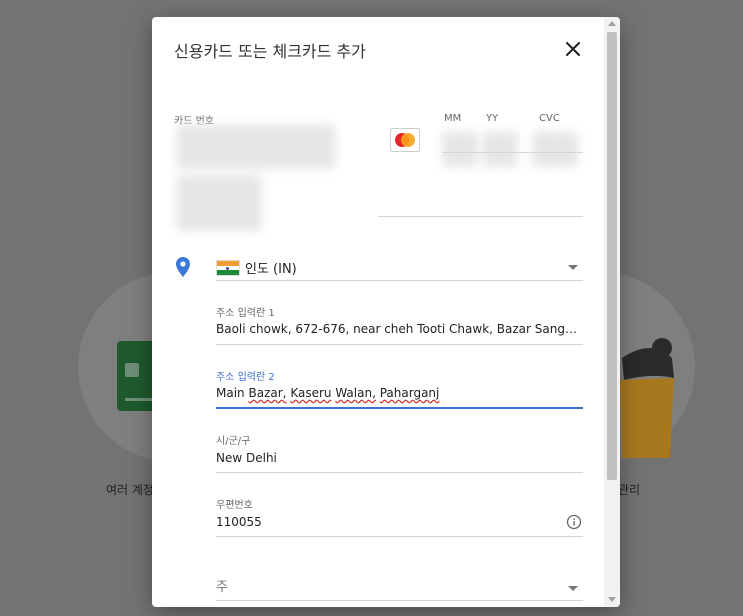  What do you see at coordinates (130, 490) in the screenshot?
I see `background-text-left: 여러 계정` at bounding box center [130, 490].